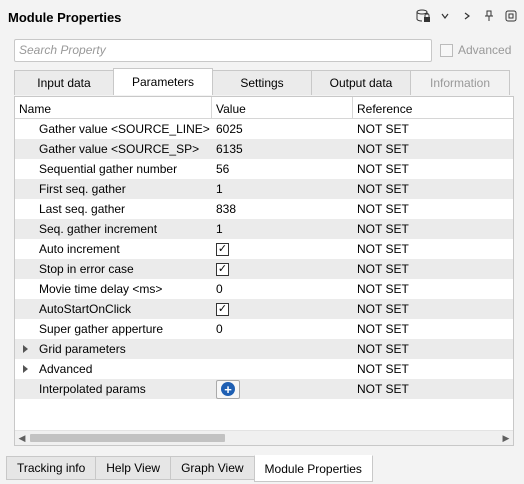 The width and height of the screenshot is (524, 484). Describe the element at coordinates (65, 17) in the screenshot. I see `window-title: Module Properties` at that location.